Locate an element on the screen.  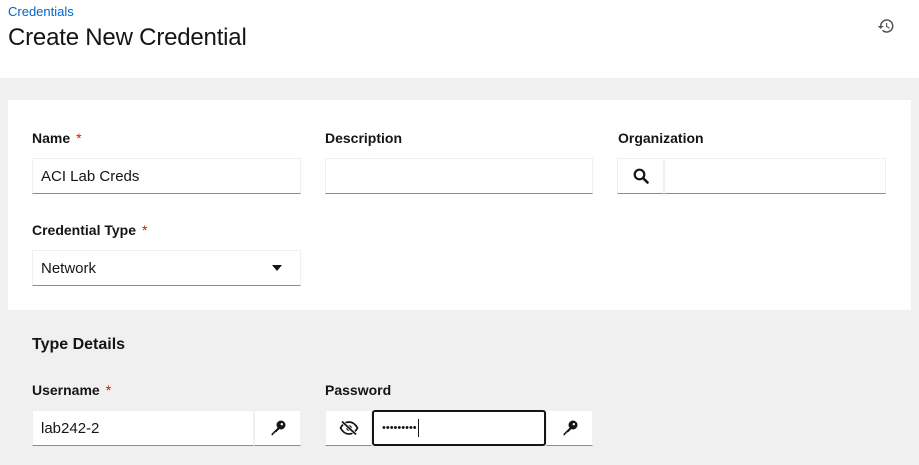
page-title: Create New Credential is located at coordinates (127, 37).